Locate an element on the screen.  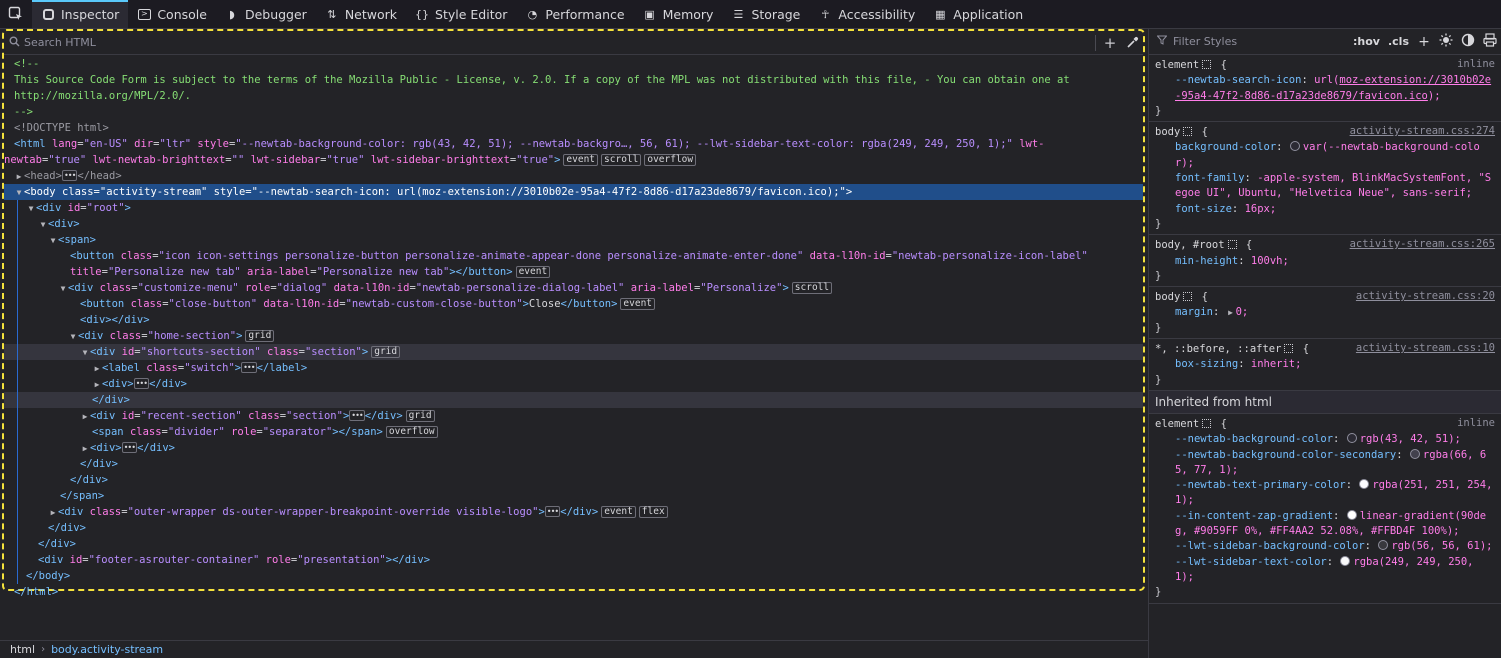
breadcrumb-item: body.activity-stream is located at coordinates (107, 649).